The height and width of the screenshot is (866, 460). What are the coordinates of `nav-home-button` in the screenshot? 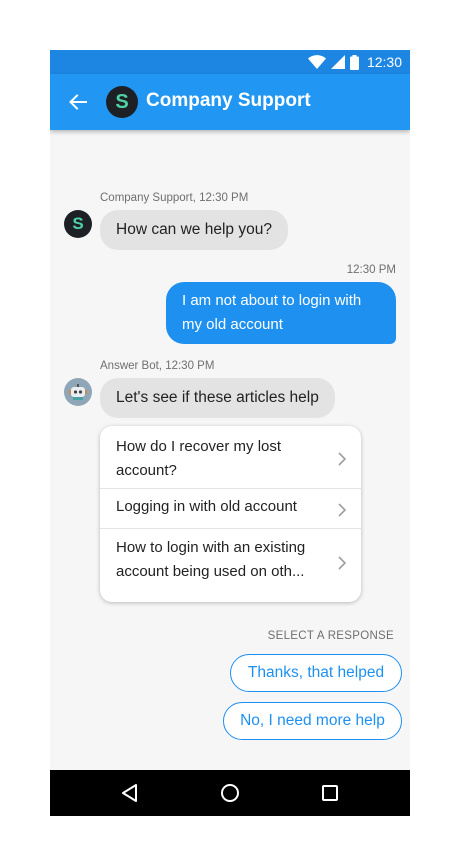 It's located at (230, 793).